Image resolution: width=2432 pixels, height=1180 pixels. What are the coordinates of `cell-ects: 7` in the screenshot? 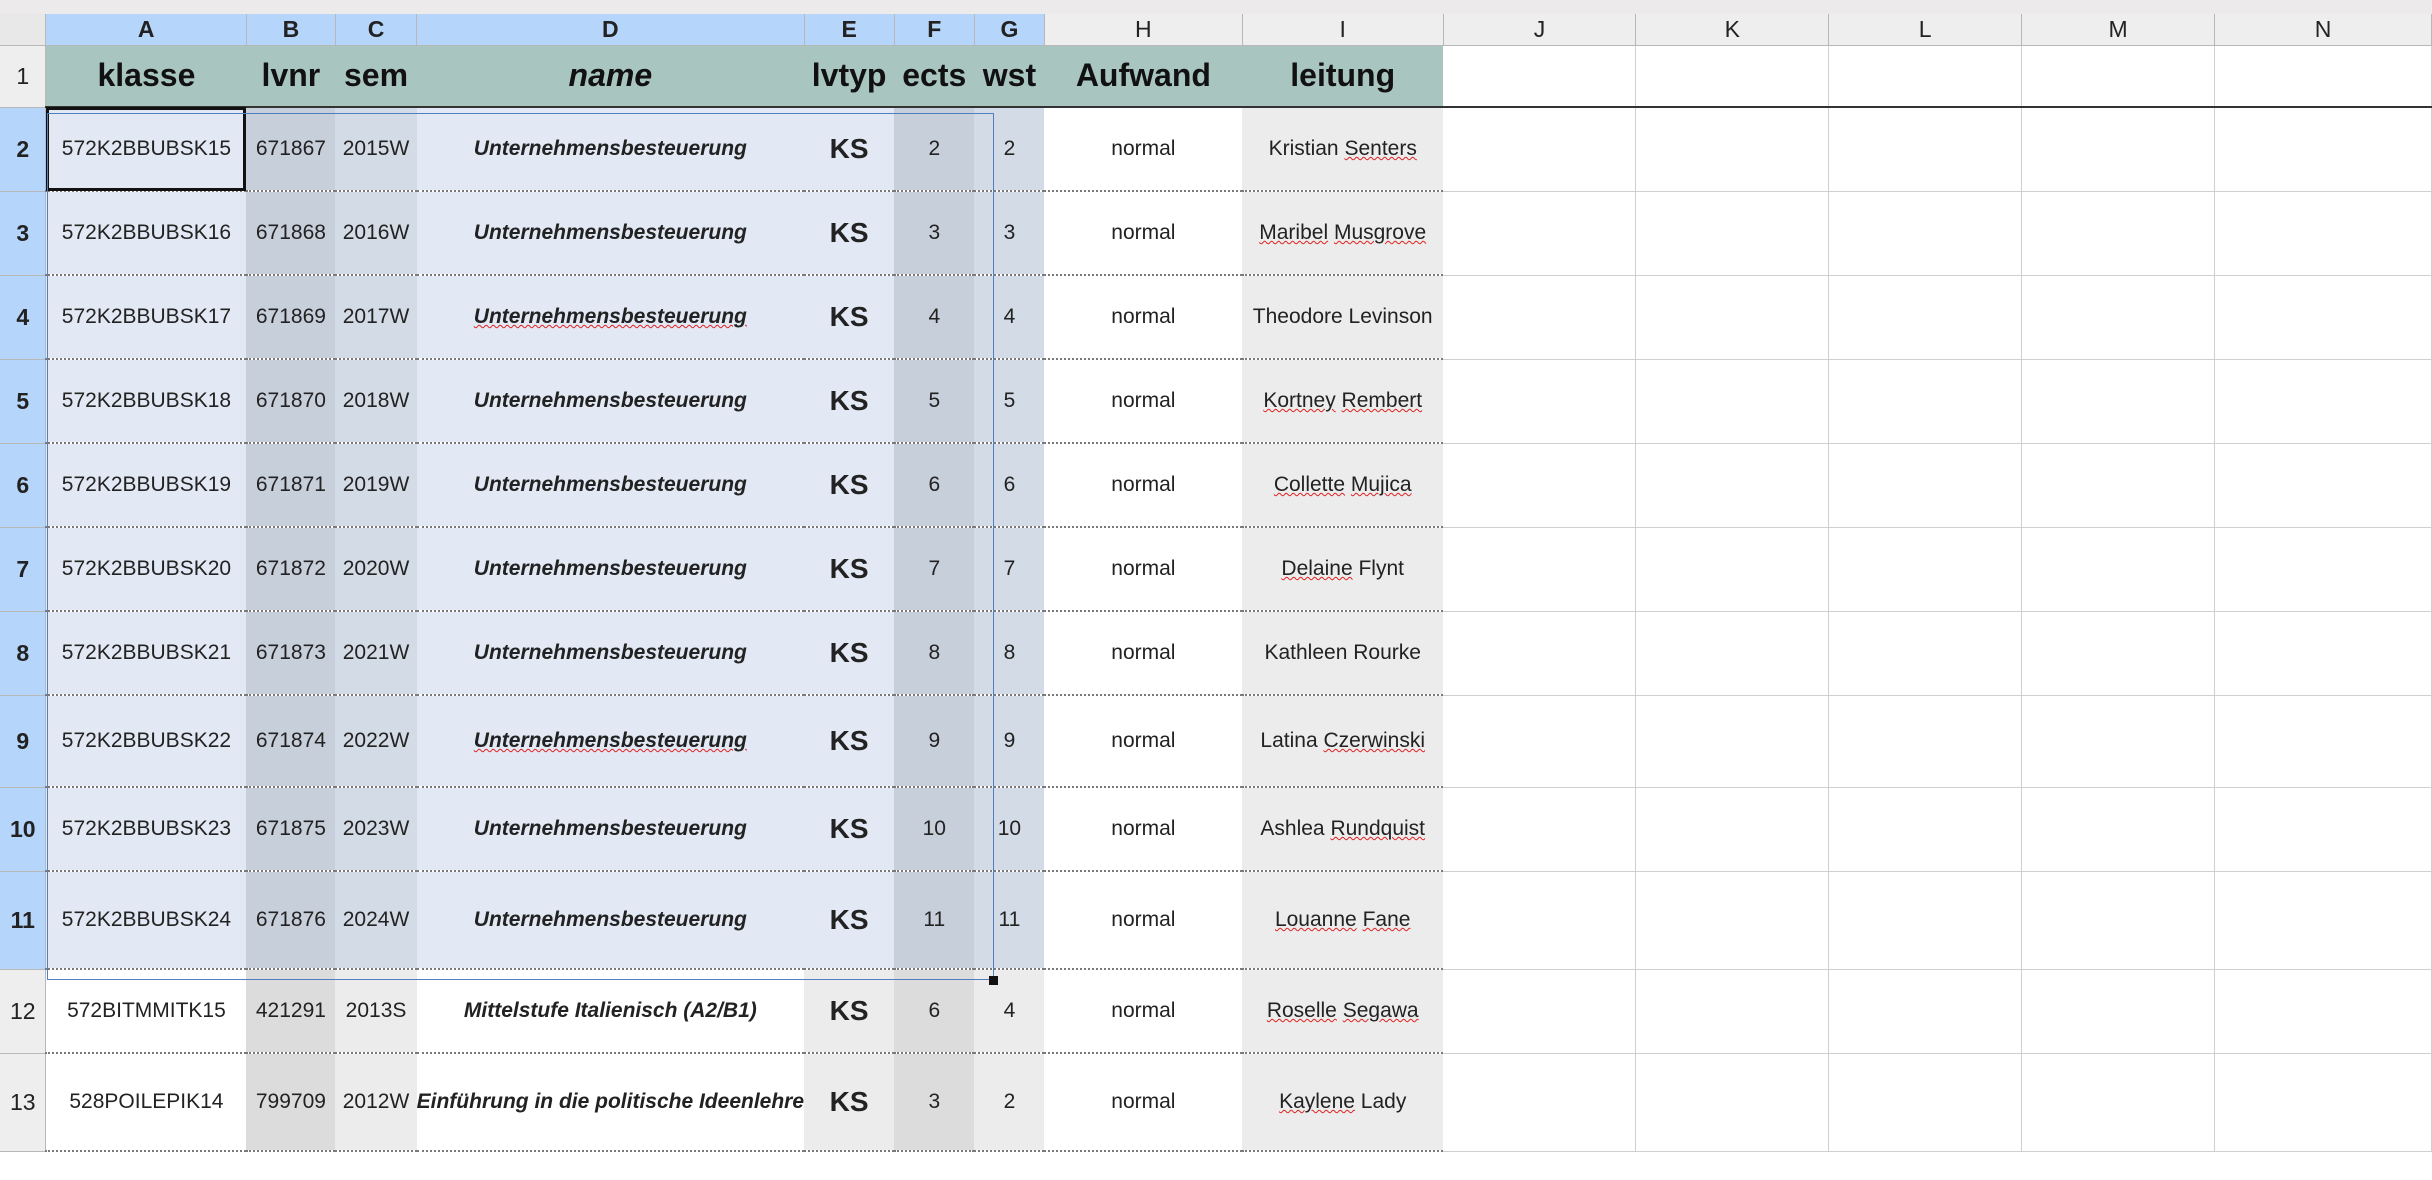 It's located at (934, 569).